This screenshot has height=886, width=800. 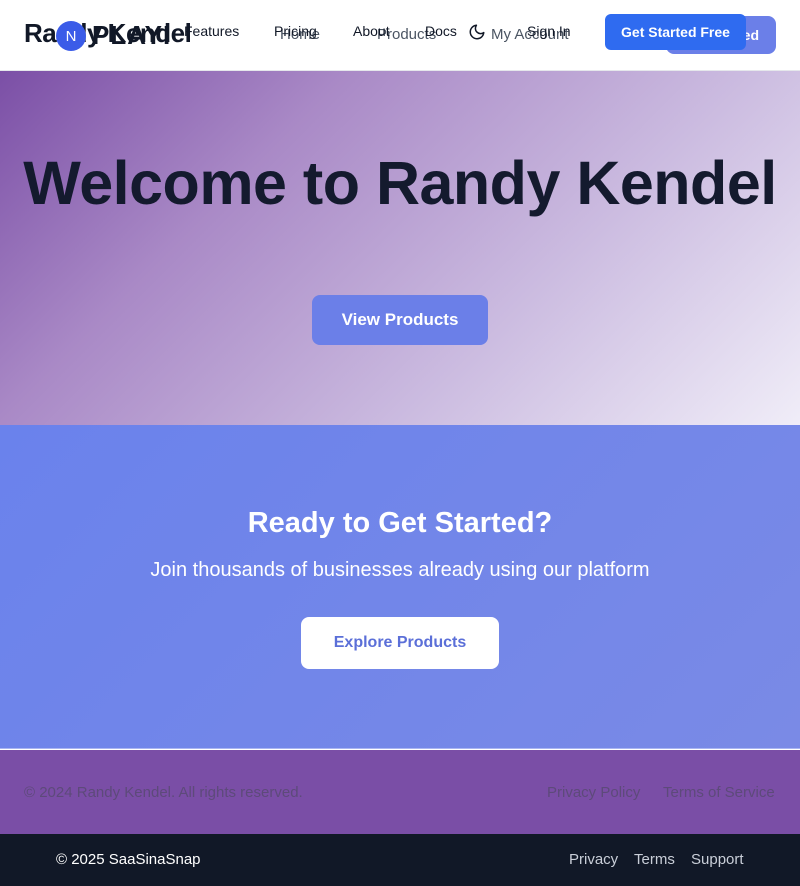 I want to click on sign-in-link: Sign In, so click(x=549, y=31).